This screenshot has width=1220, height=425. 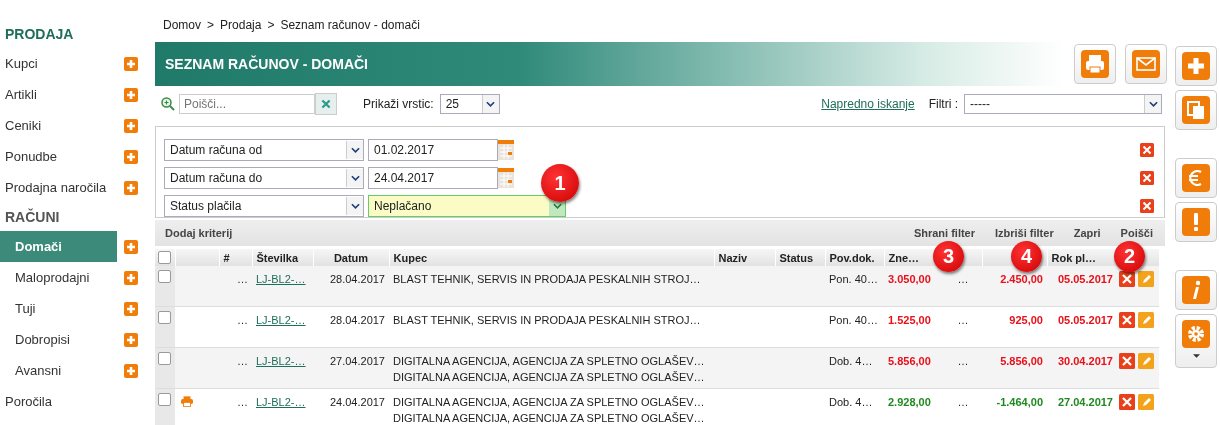 I want to click on copy-button, so click(x=1196, y=110).